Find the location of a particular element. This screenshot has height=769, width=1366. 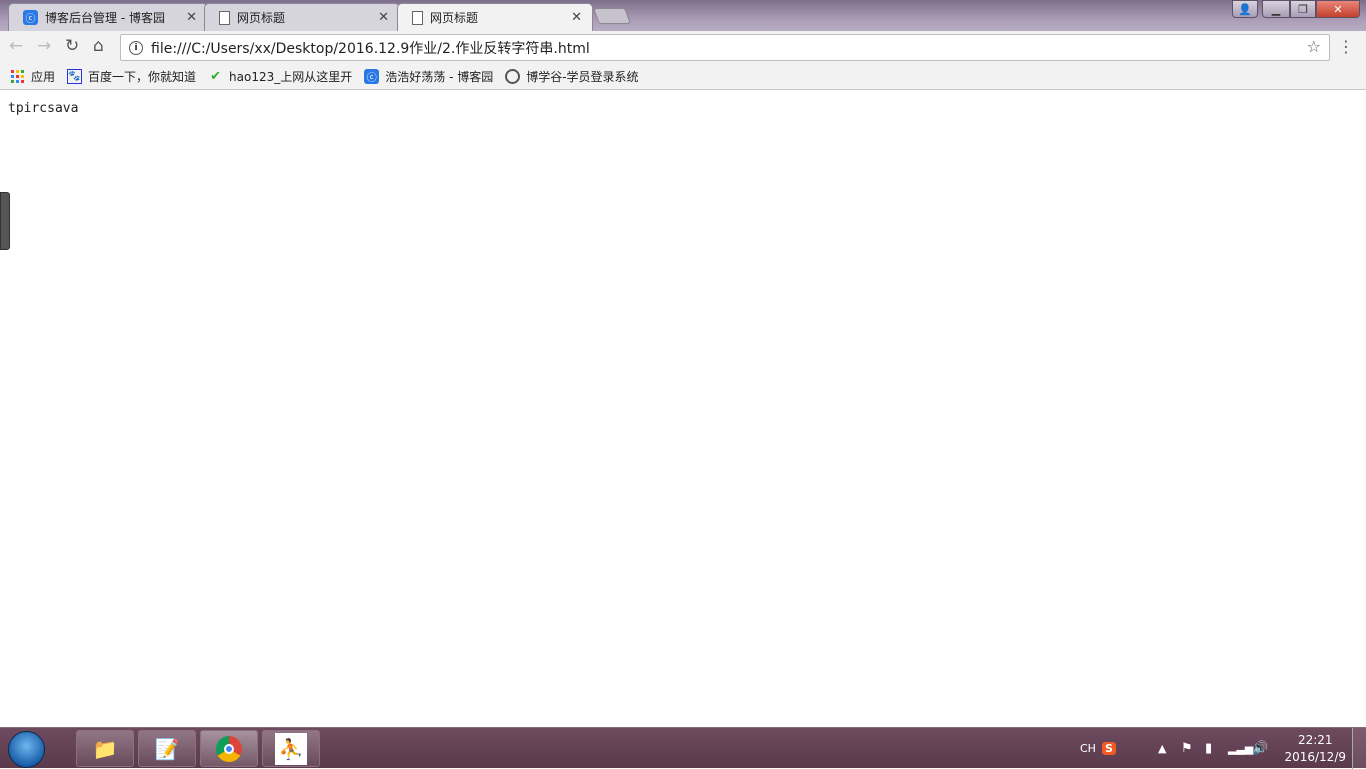

home-button: ⌂ is located at coordinates (98, 46).